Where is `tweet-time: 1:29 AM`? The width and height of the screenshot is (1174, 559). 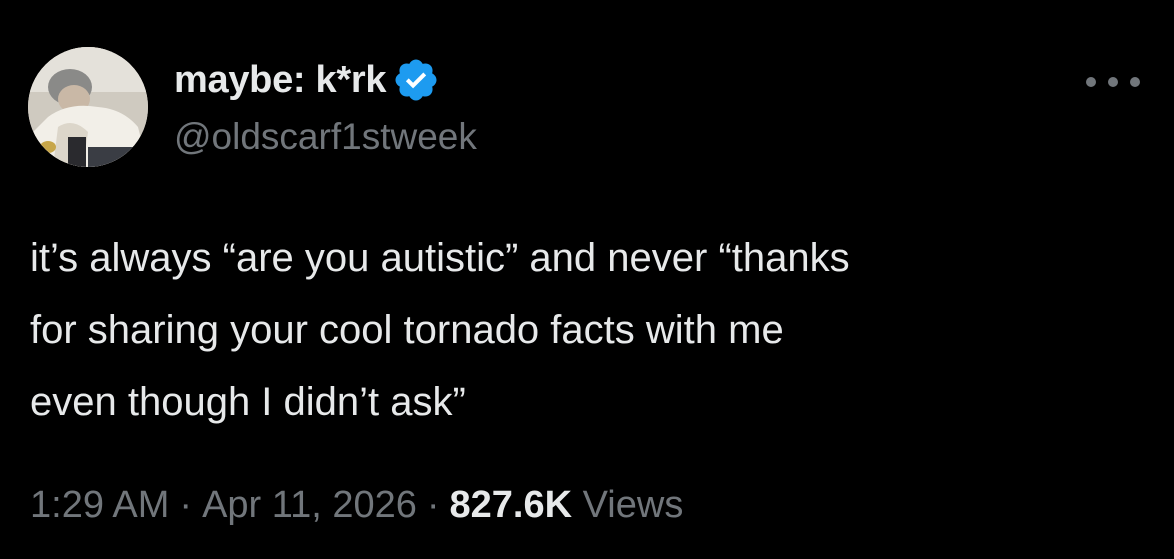
tweet-time: 1:29 AM is located at coordinates (99, 505).